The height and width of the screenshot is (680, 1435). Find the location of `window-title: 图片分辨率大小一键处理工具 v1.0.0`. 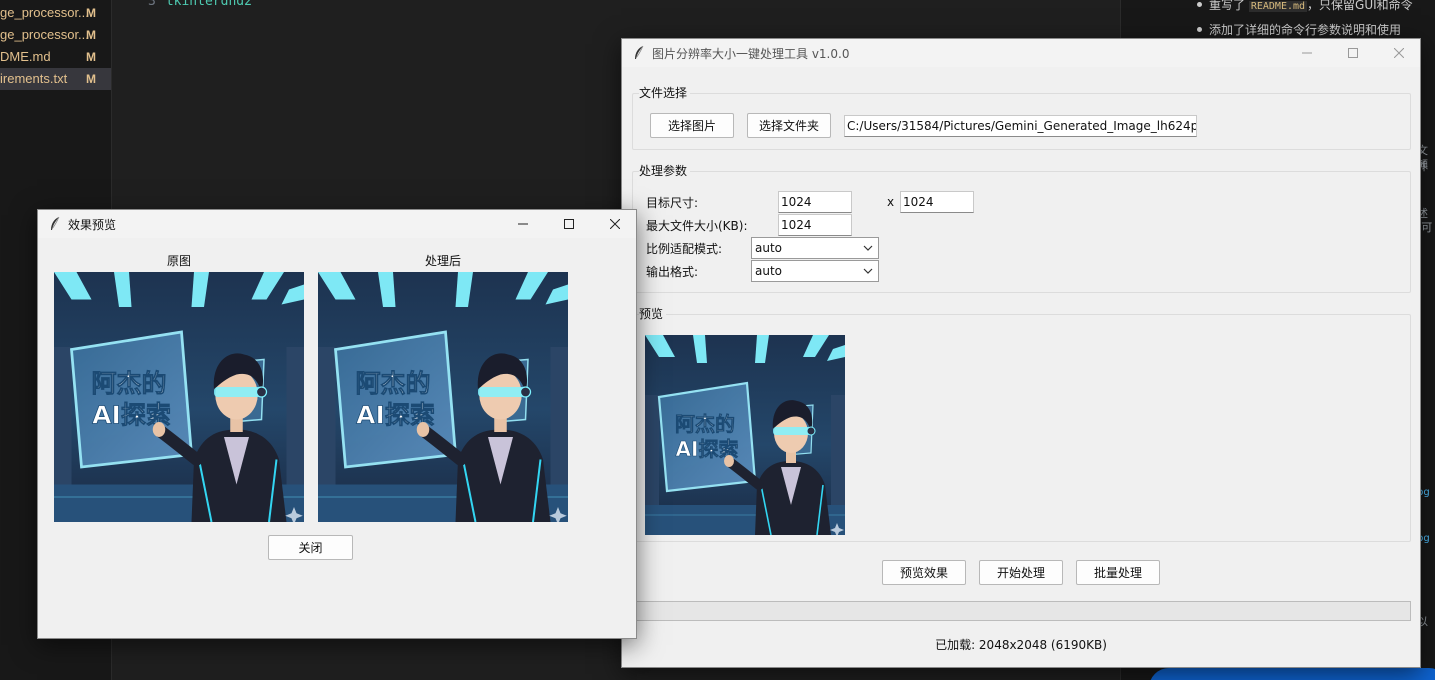

window-title: 图片分辨率大小一键处理工具 v1.0.0 is located at coordinates (751, 54).